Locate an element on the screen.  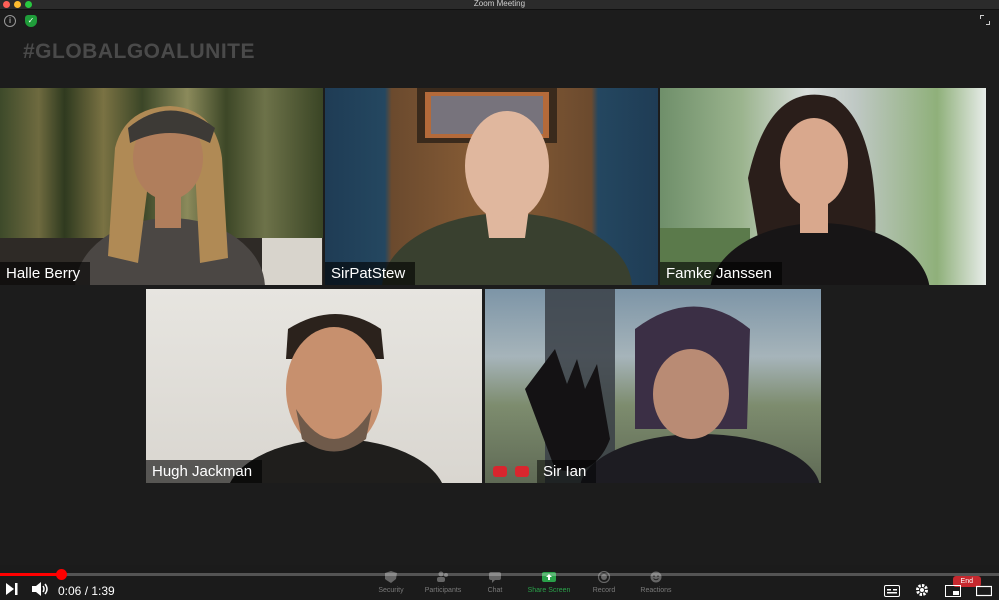
mic-muted-icon is located at coordinates (522, 471).